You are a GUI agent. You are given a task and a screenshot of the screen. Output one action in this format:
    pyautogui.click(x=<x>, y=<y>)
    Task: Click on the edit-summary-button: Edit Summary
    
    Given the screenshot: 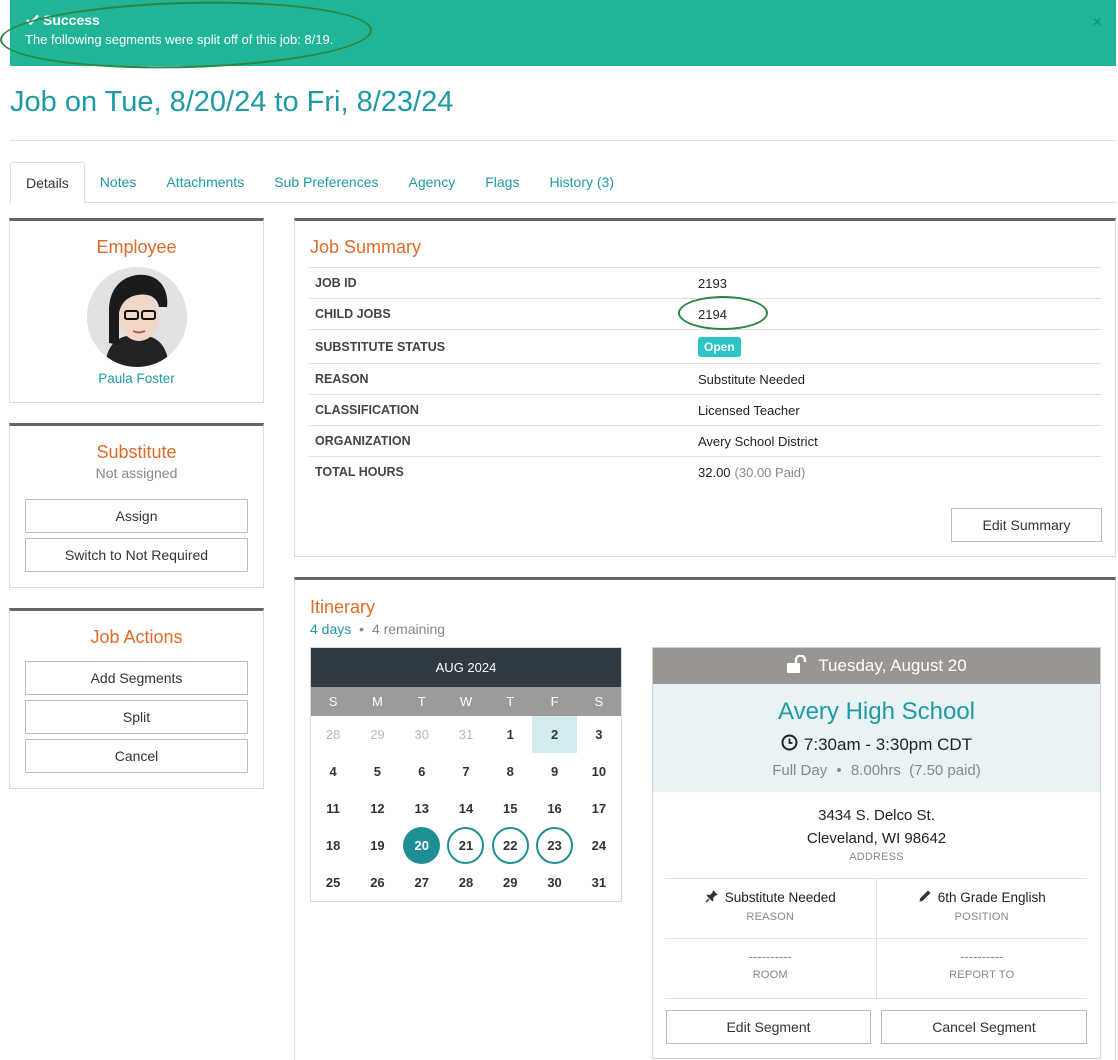 What is the action you would take?
    pyautogui.click(x=1026, y=525)
    